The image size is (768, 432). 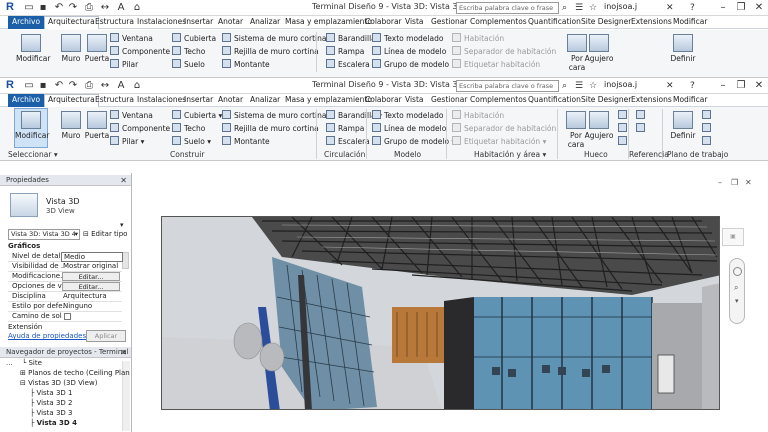 What do you see at coordinates (328, 21) in the screenshot?
I see `back-tab-masa: Masa y emplazamiento` at bounding box center [328, 21].